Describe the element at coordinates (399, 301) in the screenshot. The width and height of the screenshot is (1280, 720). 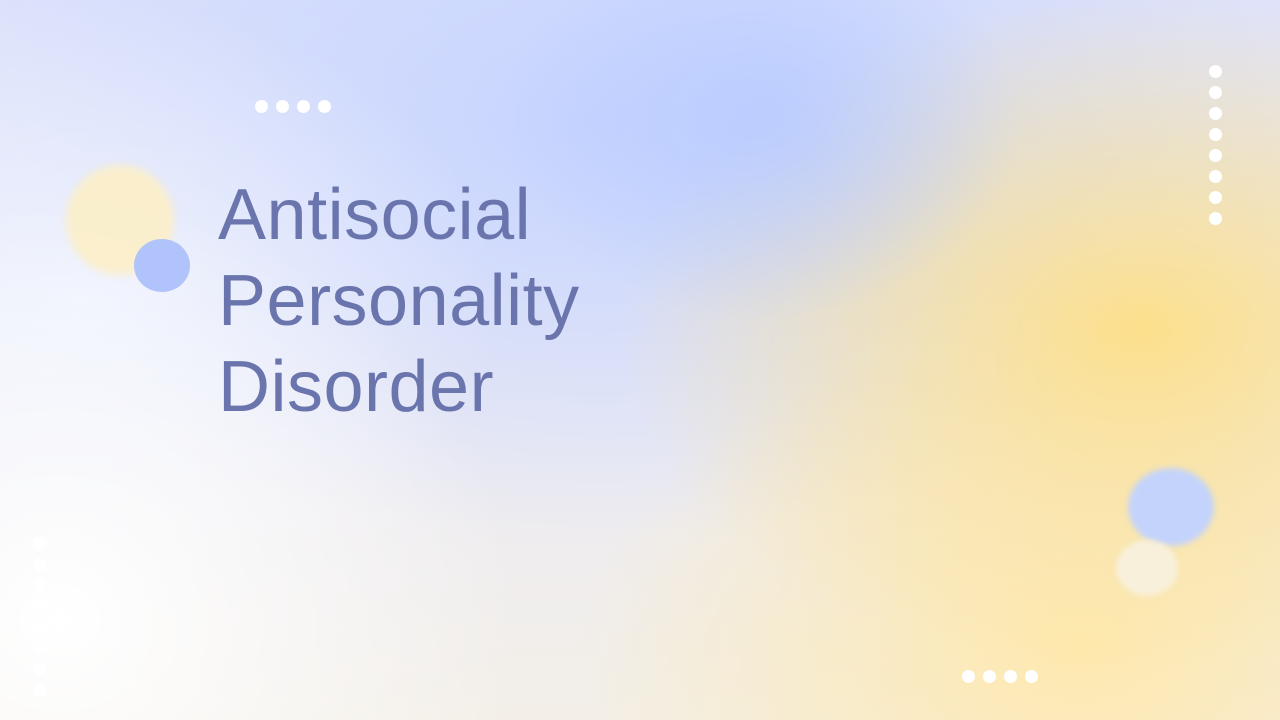
I see `title-line-2: Personality` at that location.